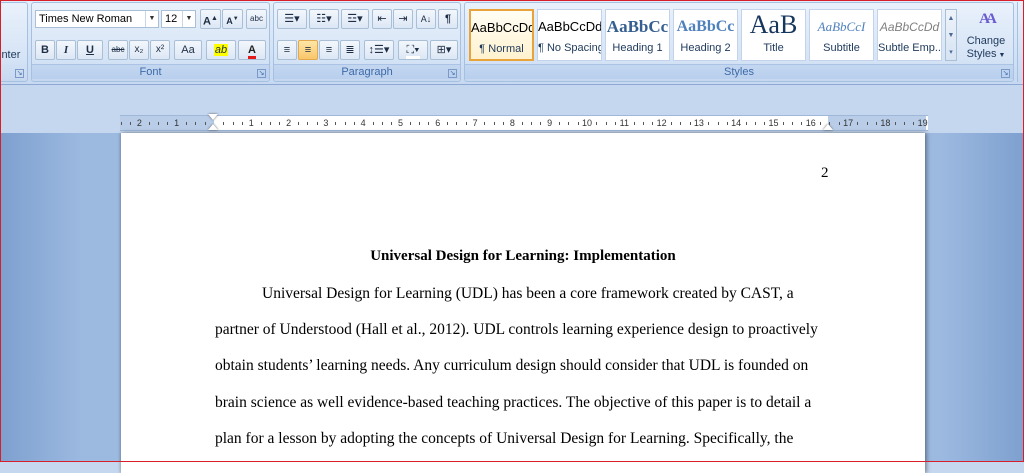  I want to click on sort-button: A↓, so click(426, 19).